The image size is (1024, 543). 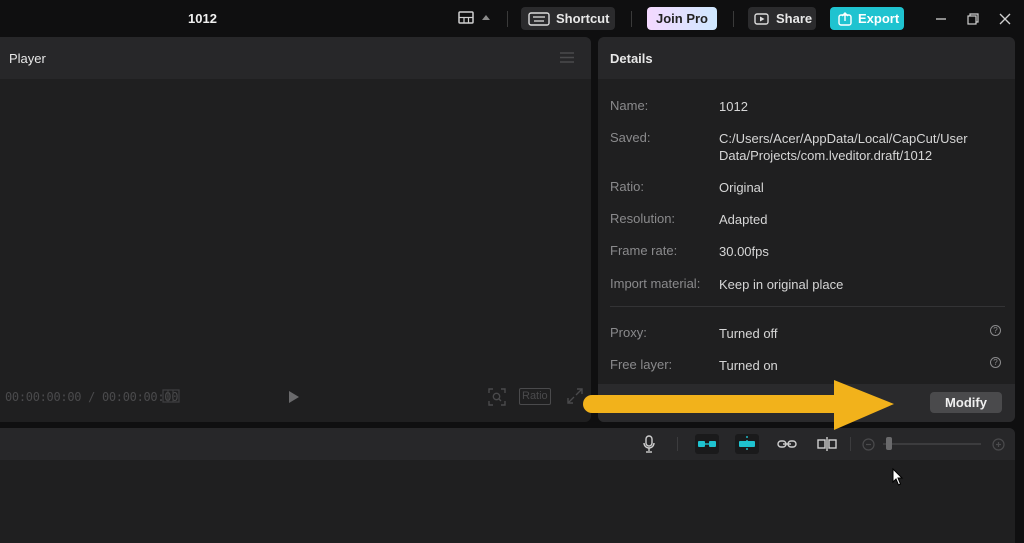 What do you see at coordinates (738, 405) in the screenshot?
I see `arrow-annotation` at bounding box center [738, 405].